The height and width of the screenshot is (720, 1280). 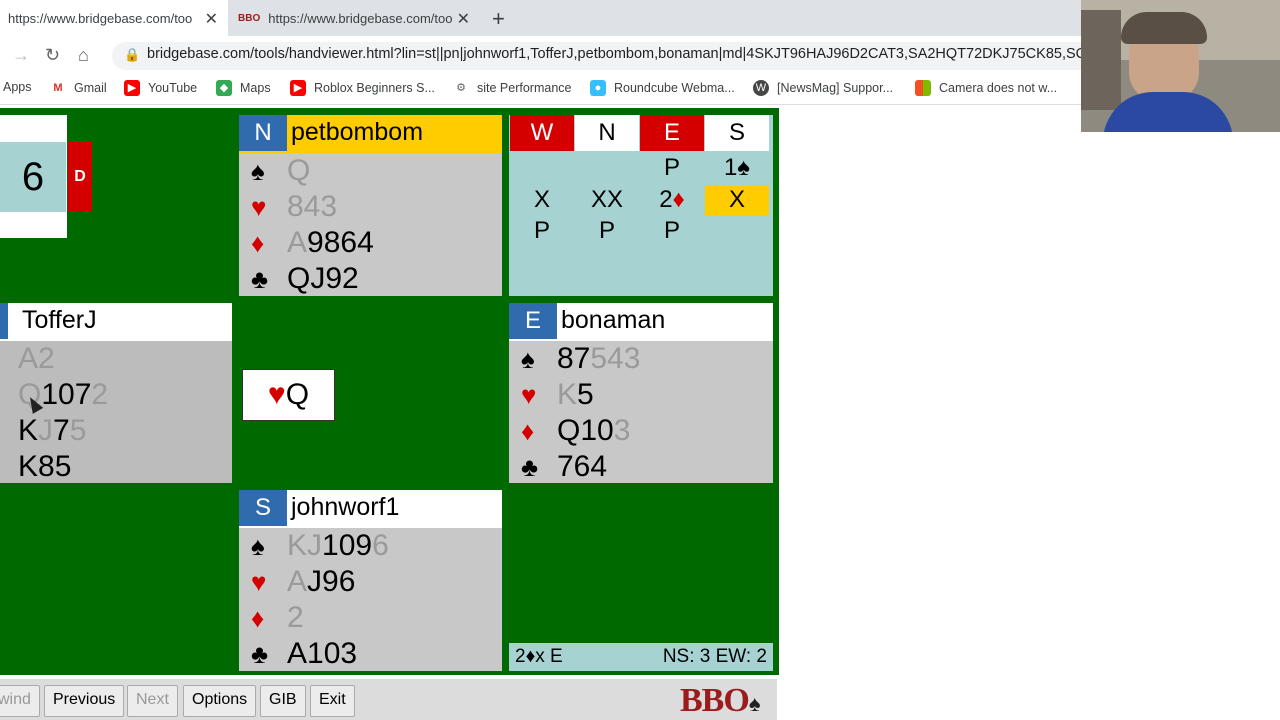 I want to click on north-header: N petbombom, so click(x=370, y=134).